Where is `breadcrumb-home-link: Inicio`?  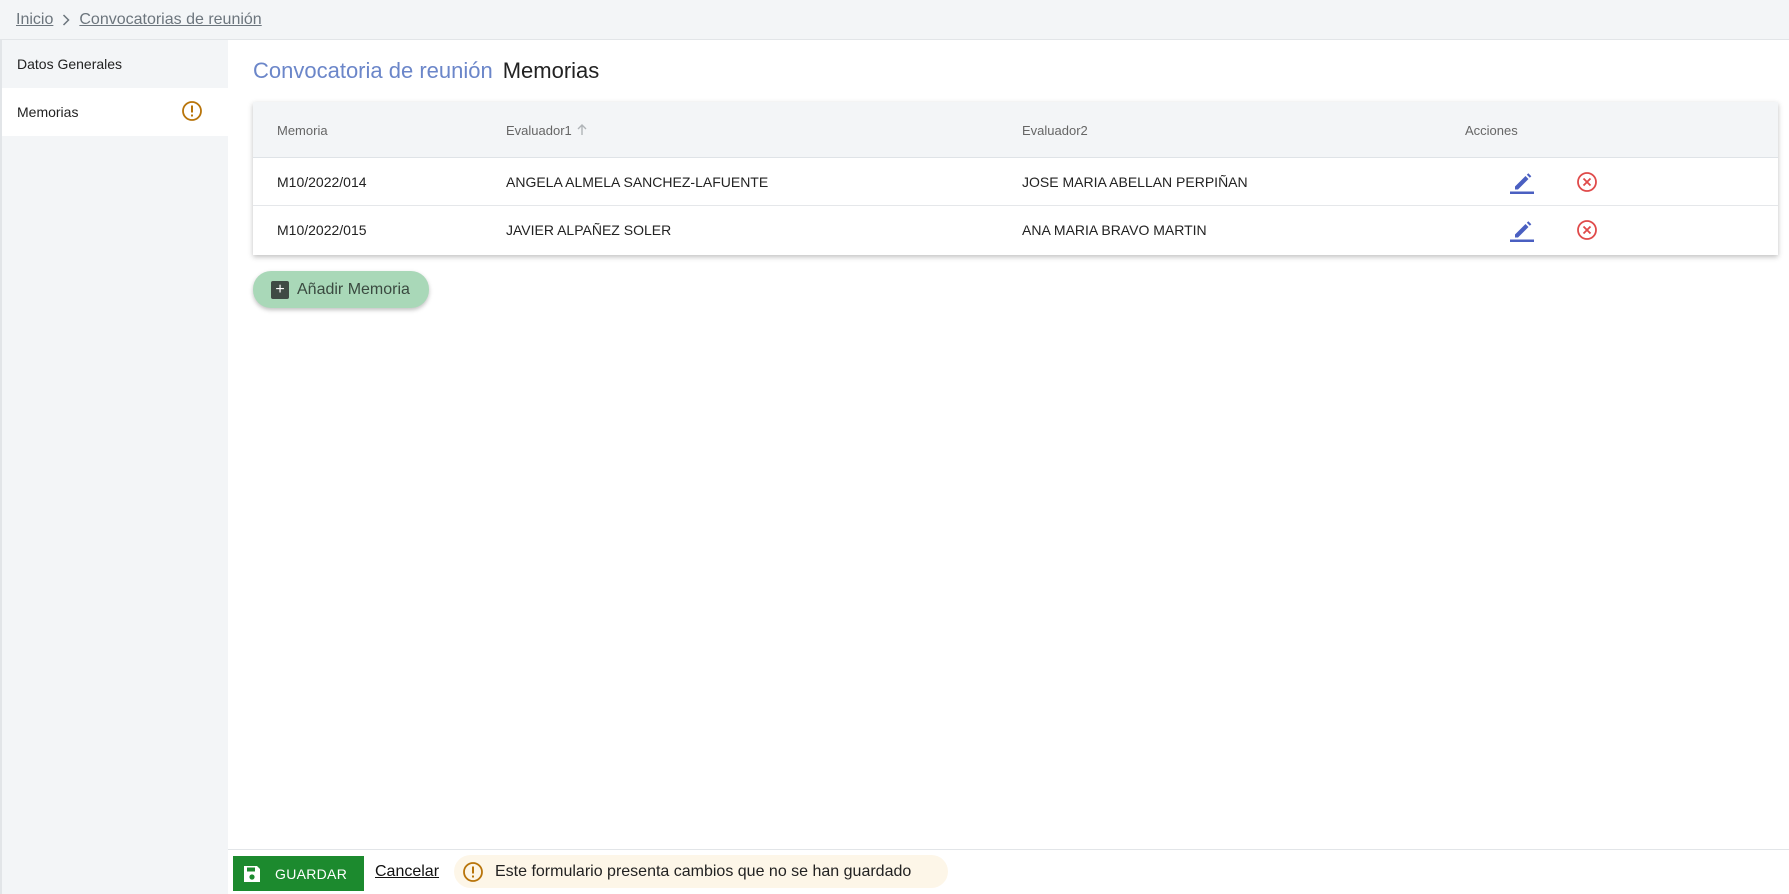 breadcrumb-home-link: Inicio is located at coordinates (34, 20).